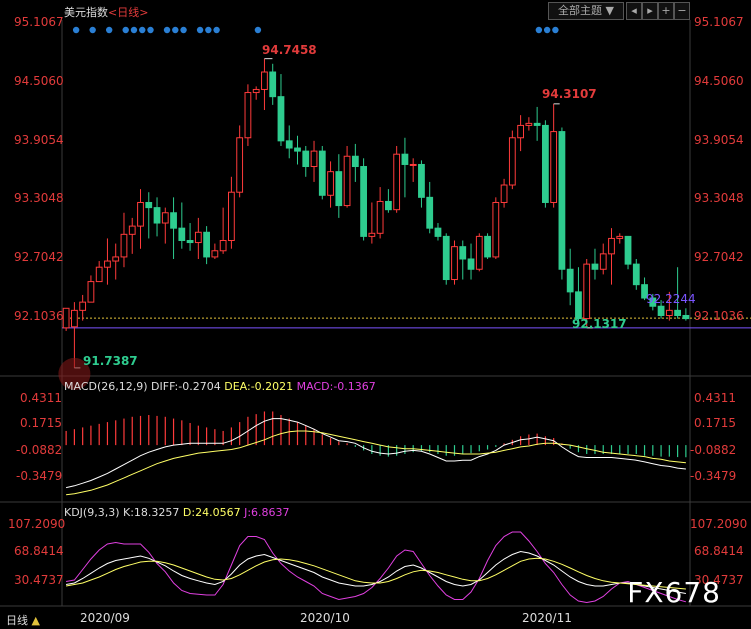 The width and height of the screenshot is (751, 629). What do you see at coordinates (719, 81) in the screenshot?
I see `price-axis-right-1: 94.5060` at bounding box center [719, 81].